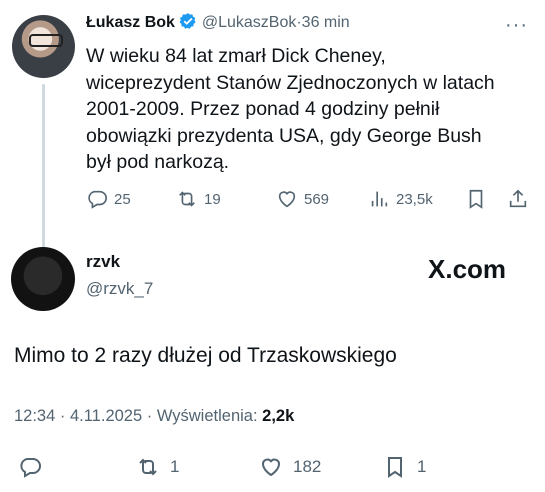 The height and width of the screenshot is (492, 545). Describe the element at coordinates (467, 269) in the screenshot. I see `xcom-watermark: X.com` at that location.